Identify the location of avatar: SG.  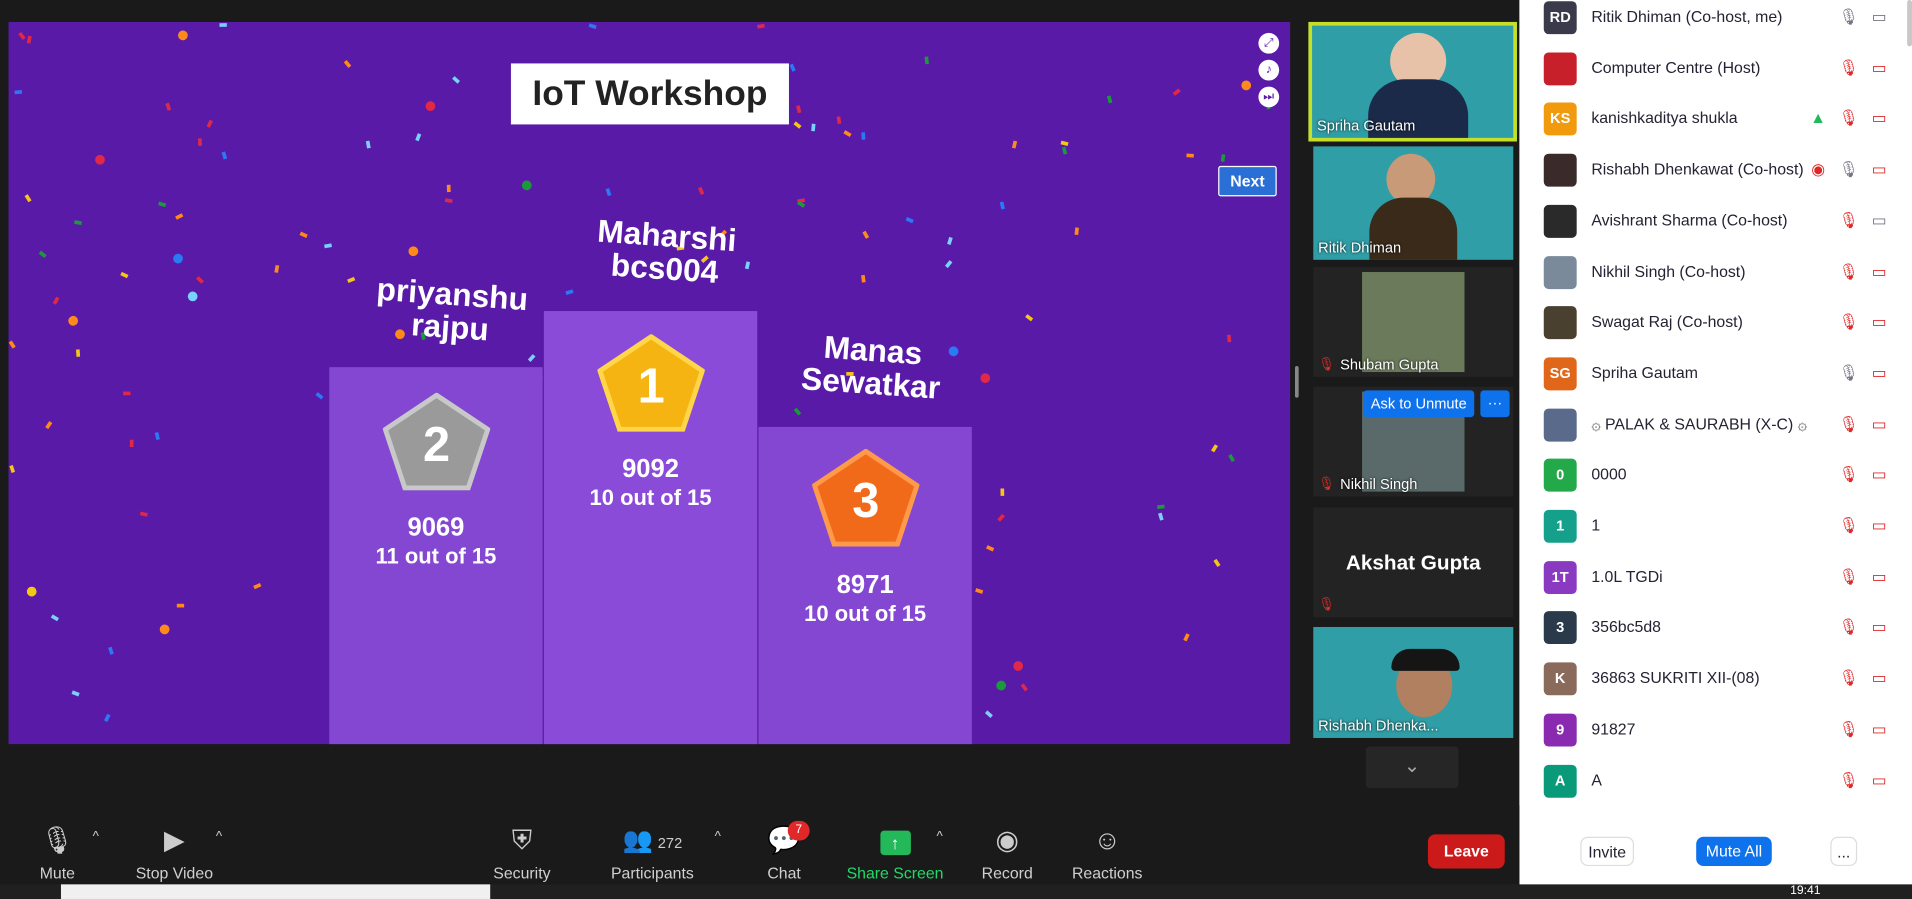
(1560, 374).